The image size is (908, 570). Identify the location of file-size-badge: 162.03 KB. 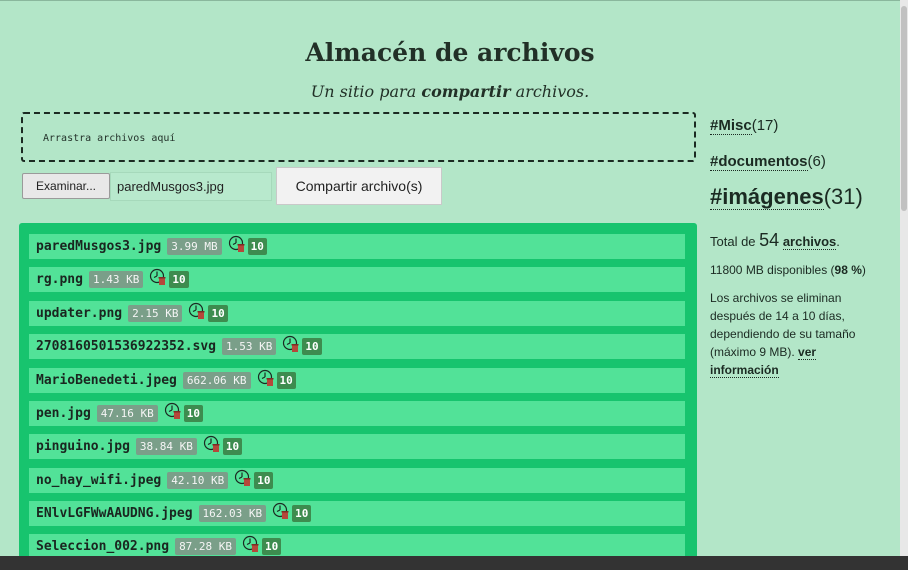
(232, 513).